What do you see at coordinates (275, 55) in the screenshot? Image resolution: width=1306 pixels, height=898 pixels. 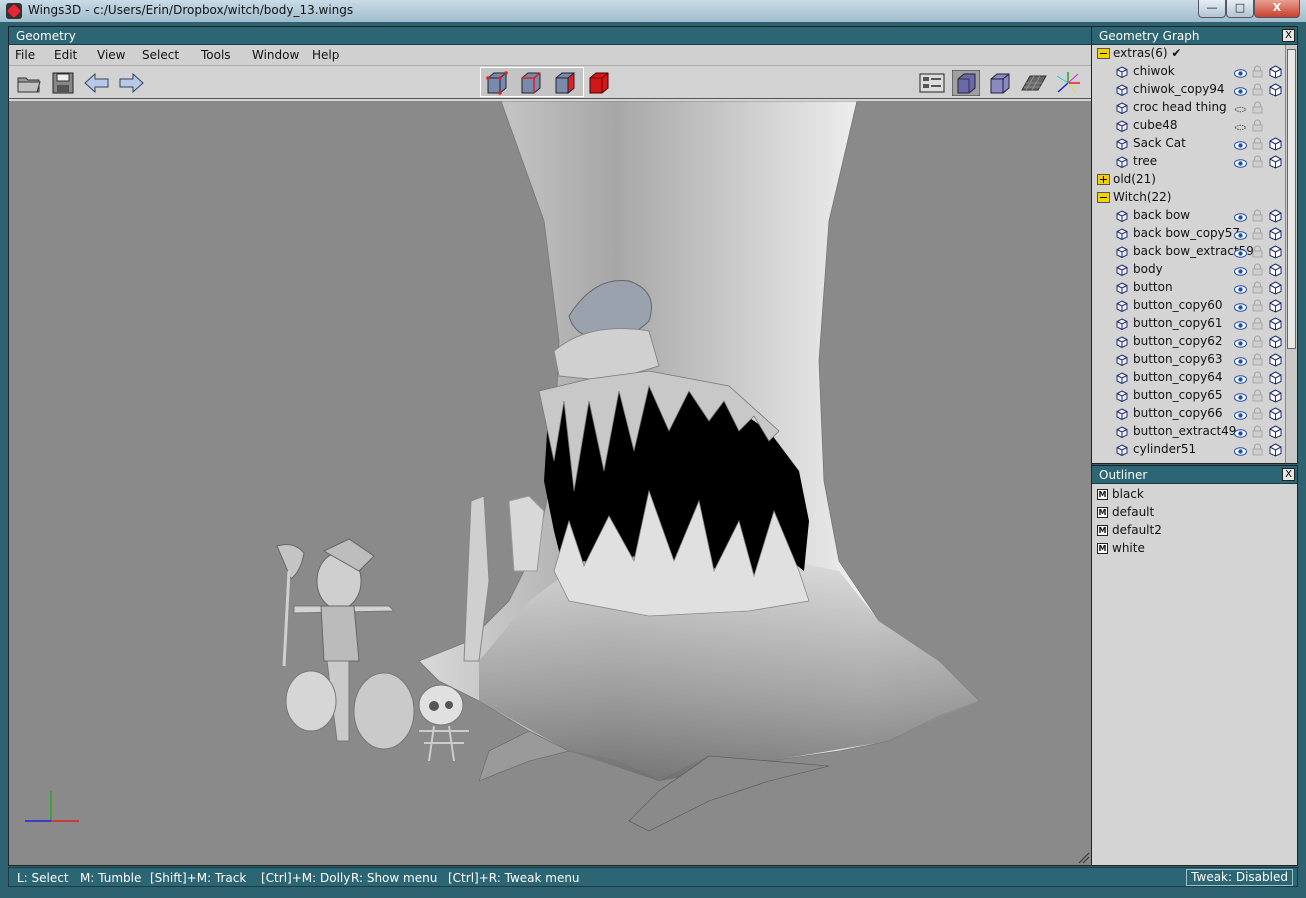 I see `menu-window: Window` at bounding box center [275, 55].